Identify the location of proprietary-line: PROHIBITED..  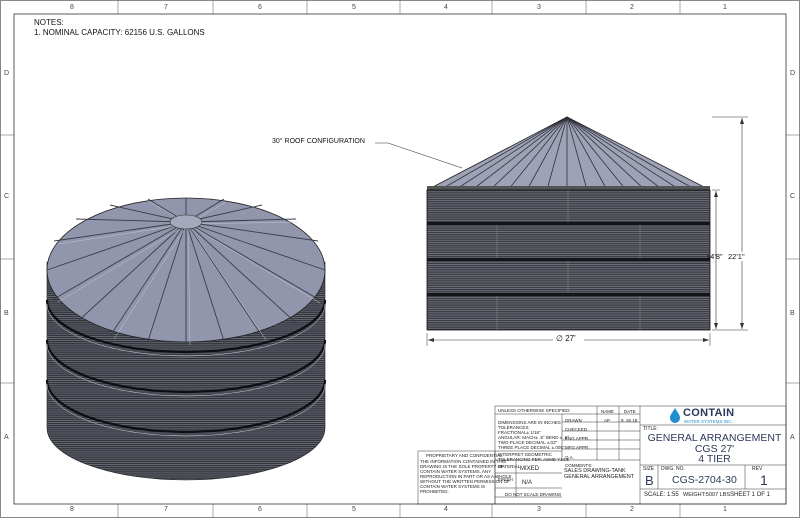
(434, 491).